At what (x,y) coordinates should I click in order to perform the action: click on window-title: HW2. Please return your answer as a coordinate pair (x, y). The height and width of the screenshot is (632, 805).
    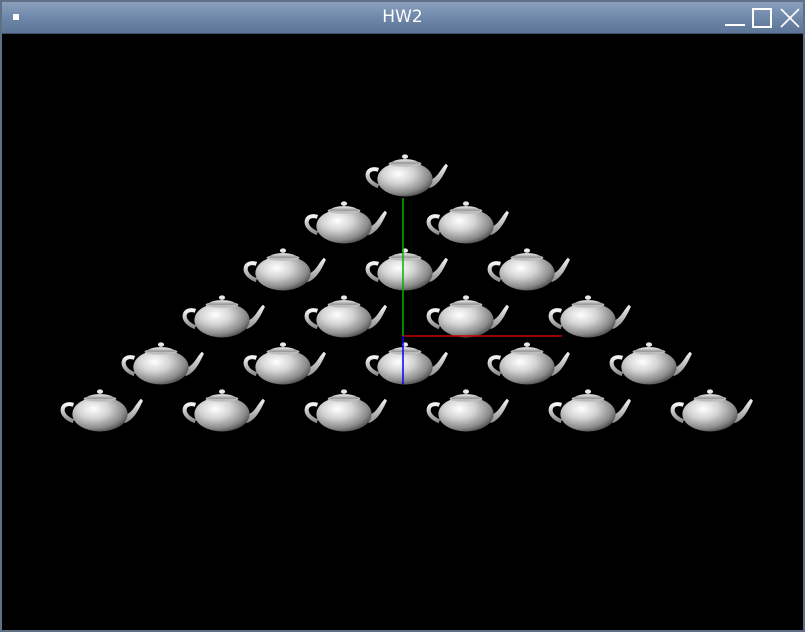
    Looking at the image, I should click on (402, 17).